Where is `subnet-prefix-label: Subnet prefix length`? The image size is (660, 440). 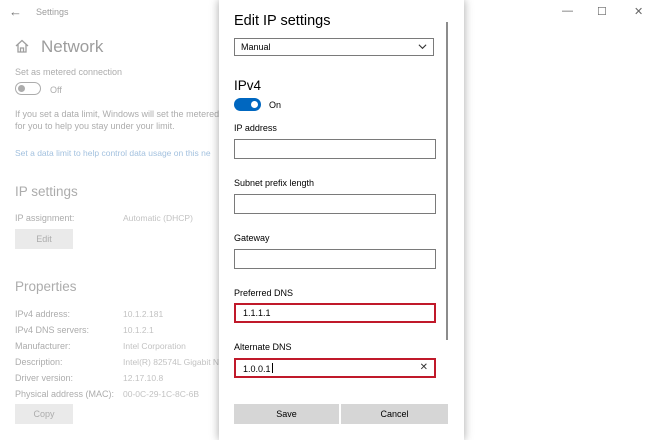 subnet-prefix-label: Subnet prefix length is located at coordinates (274, 183).